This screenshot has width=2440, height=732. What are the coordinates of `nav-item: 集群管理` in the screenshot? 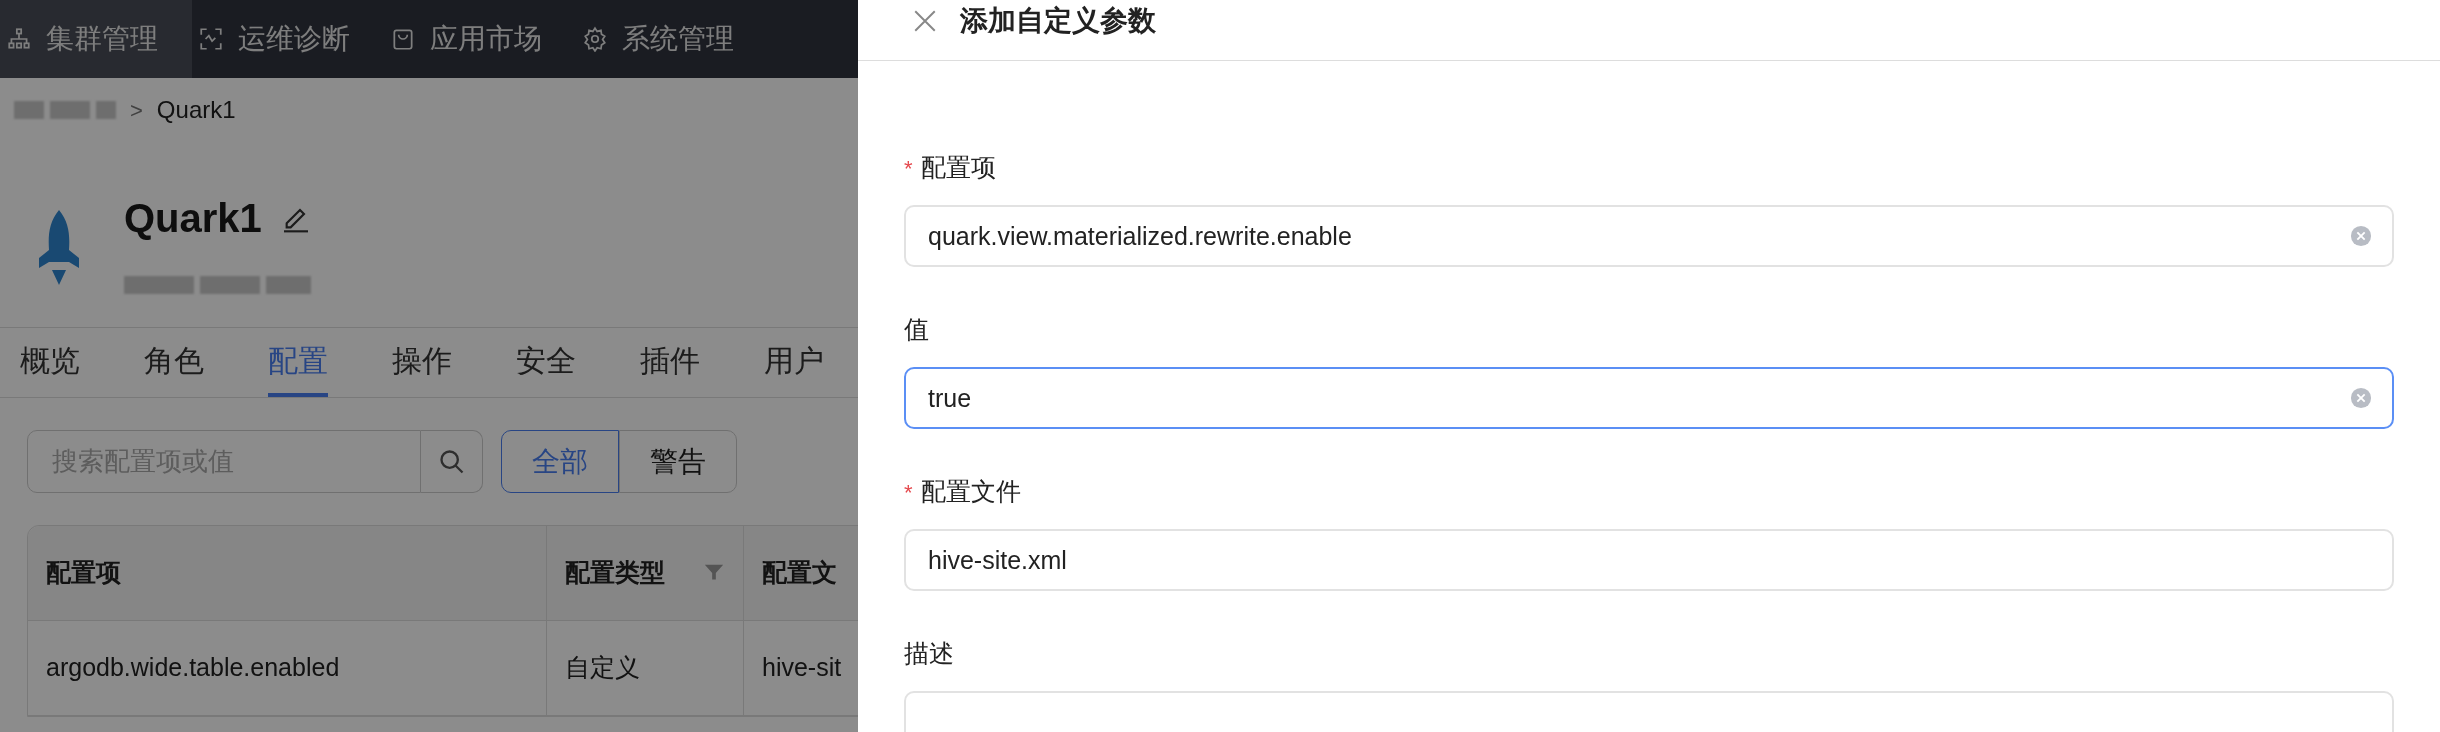 It's located at (96, 39).